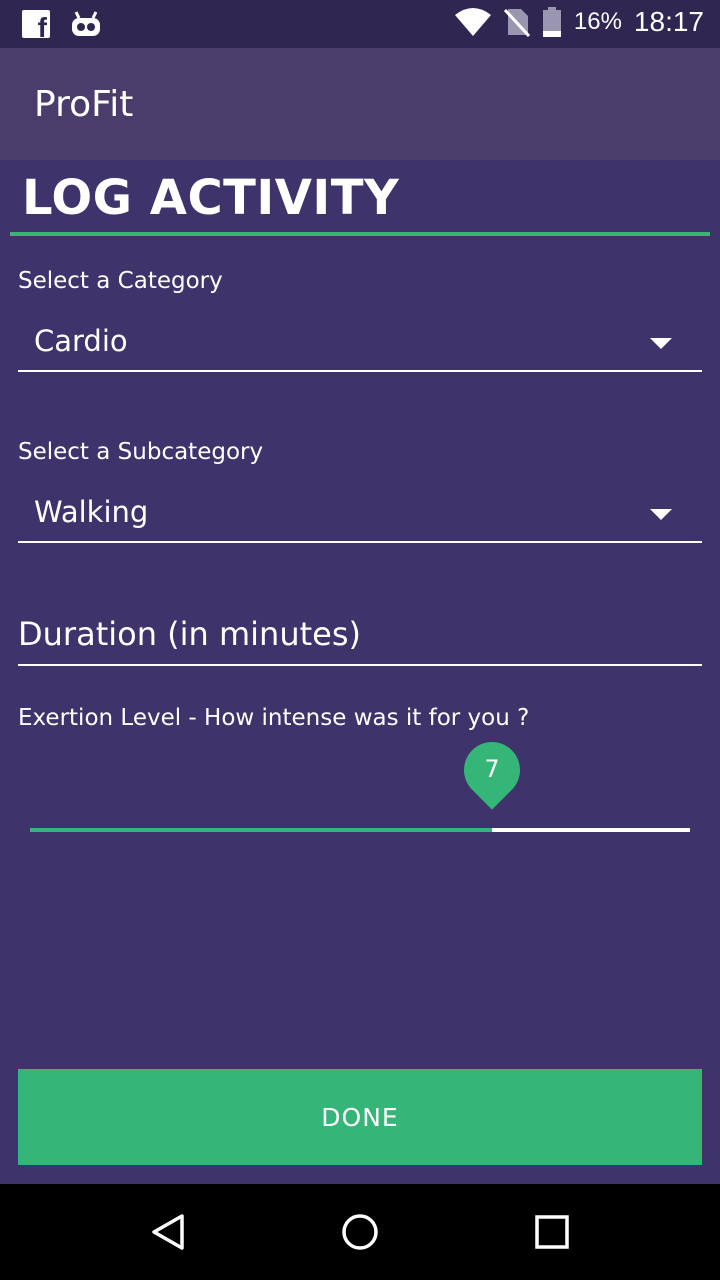 This screenshot has height=1280, width=720. What do you see at coordinates (360, 24) in the screenshot?
I see `status-bar: 16% 18:17` at bounding box center [360, 24].